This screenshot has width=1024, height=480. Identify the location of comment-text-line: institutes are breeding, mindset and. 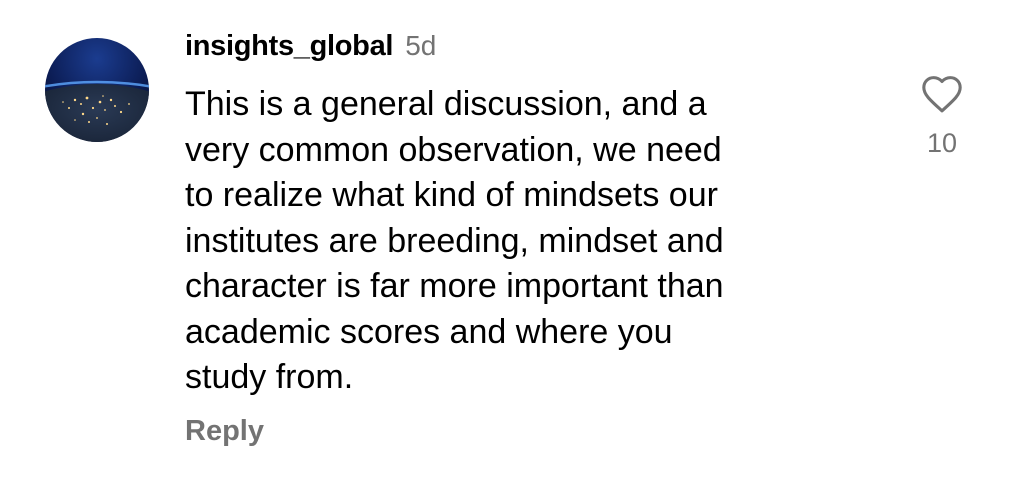
(454, 240).